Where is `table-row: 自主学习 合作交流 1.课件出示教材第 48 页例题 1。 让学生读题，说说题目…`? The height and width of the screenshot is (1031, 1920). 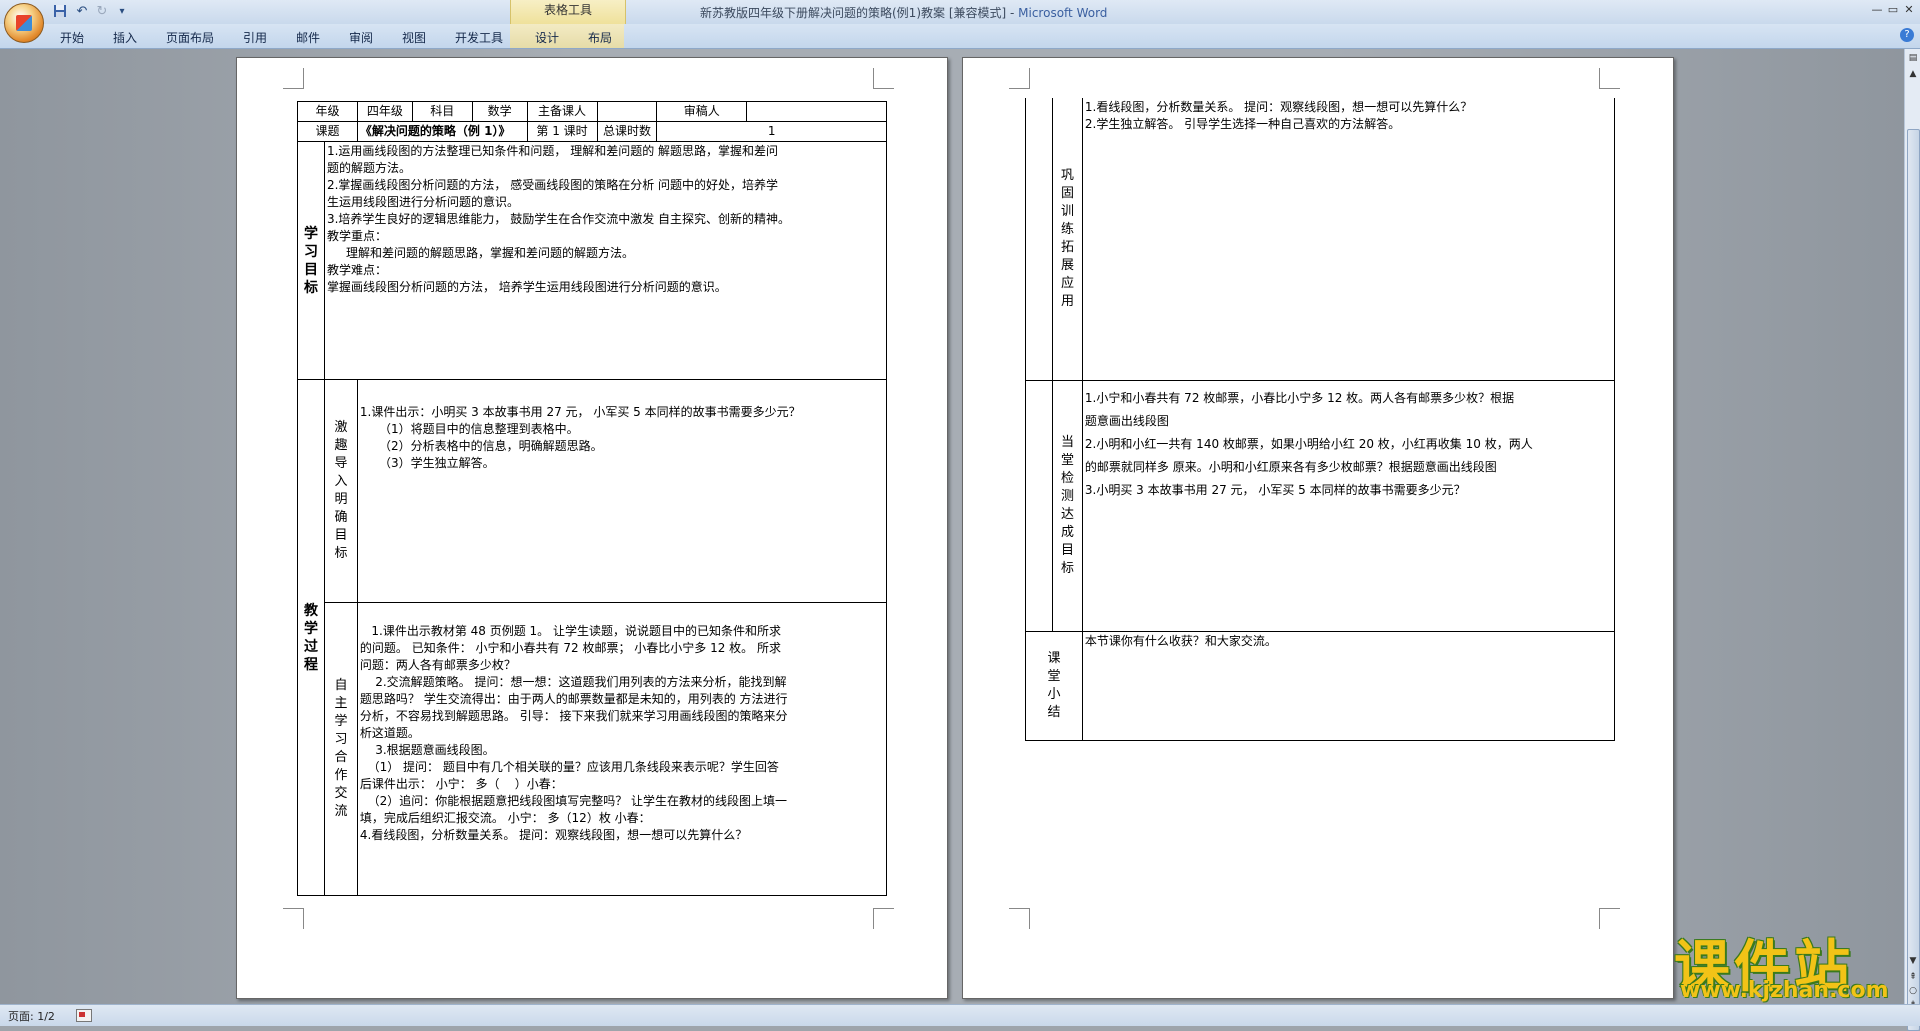
table-row: 自主学习 合作交流 1.课件出示教材第 48 页例题 1。 让学生读题，说说题目… is located at coordinates (593, 749).